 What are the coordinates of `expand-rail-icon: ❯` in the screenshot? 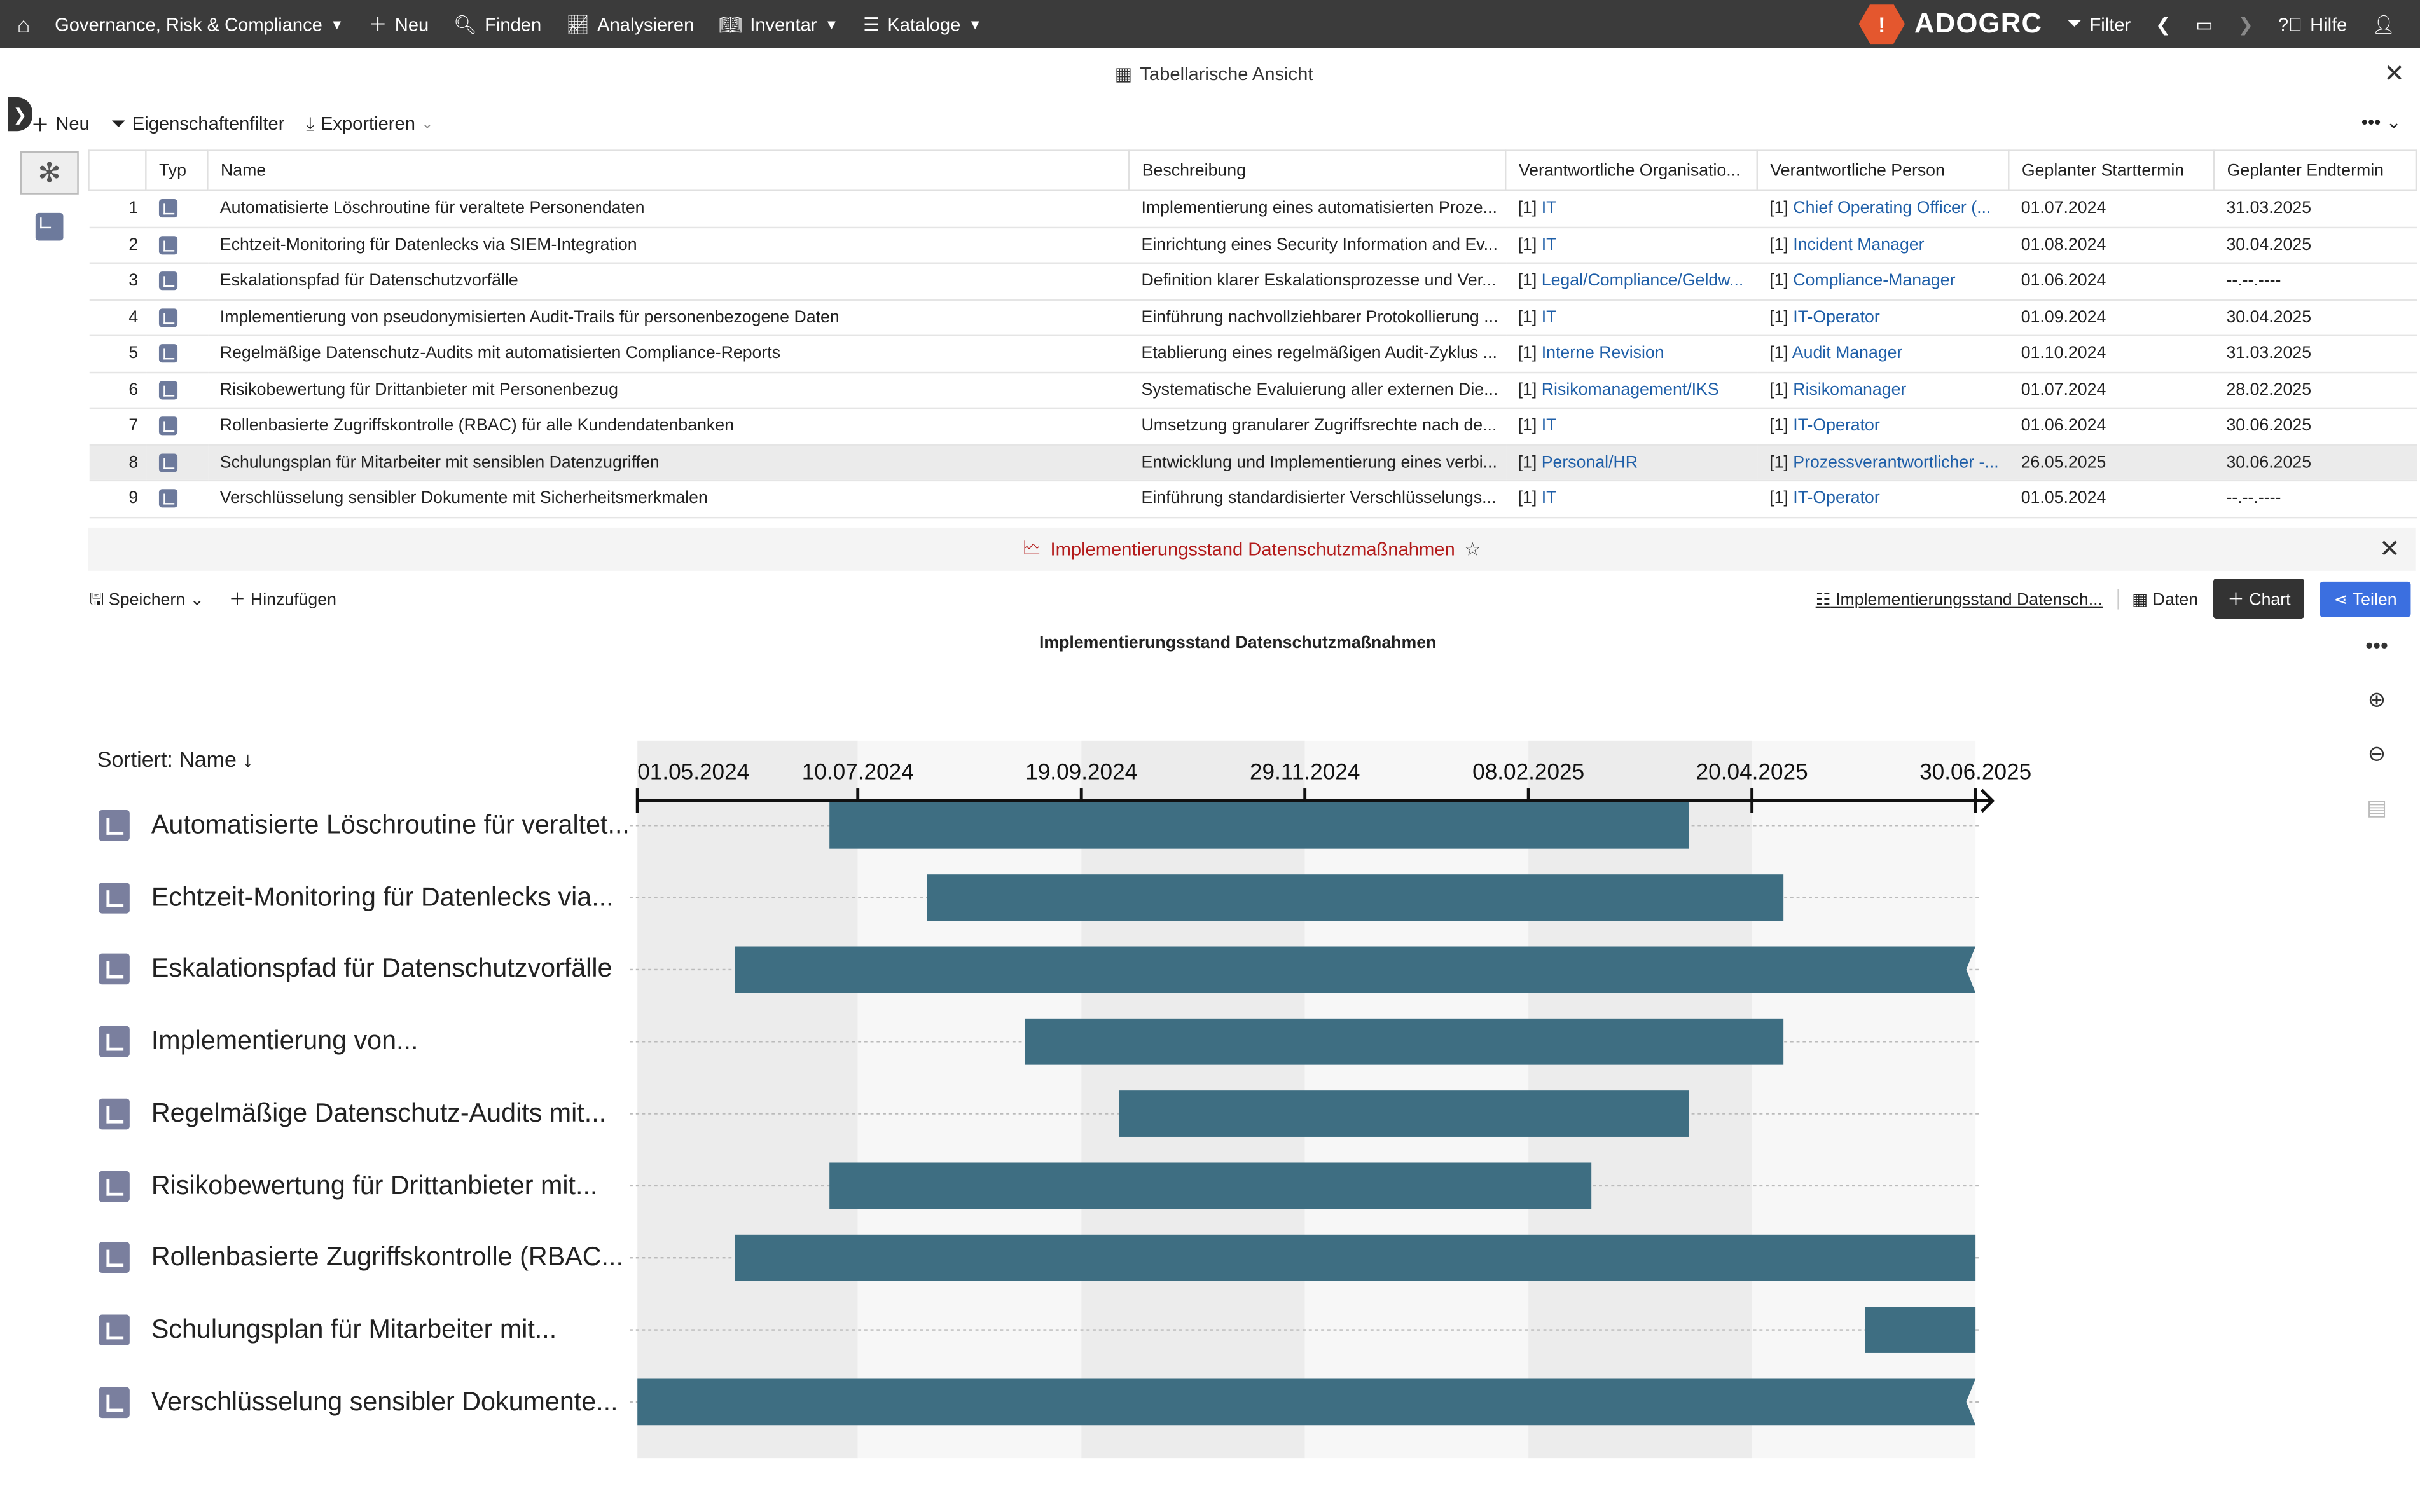 It's located at (20, 114).